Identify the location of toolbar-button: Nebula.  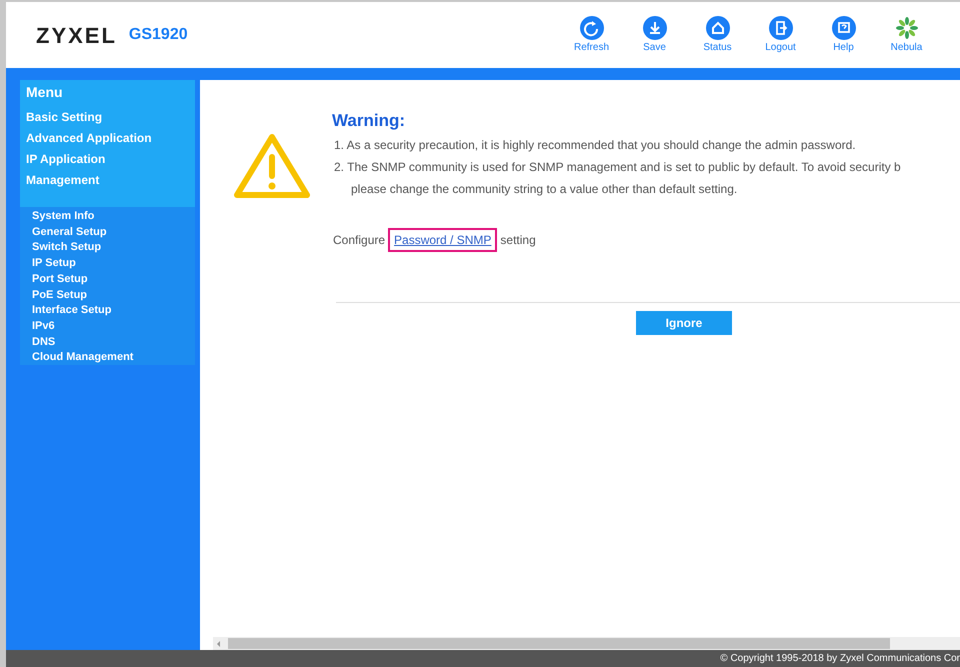
(906, 35).